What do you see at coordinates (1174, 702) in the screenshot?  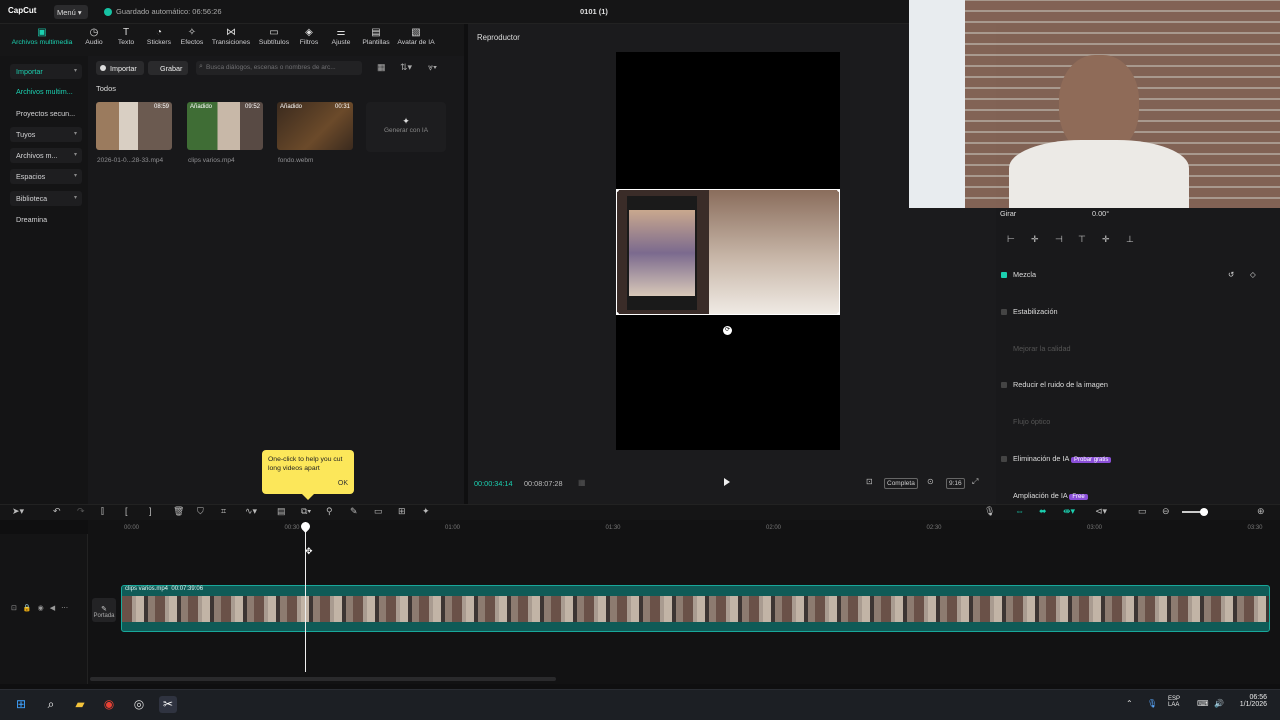 I see `input-language: ESP LAA` at bounding box center [1174, 702].